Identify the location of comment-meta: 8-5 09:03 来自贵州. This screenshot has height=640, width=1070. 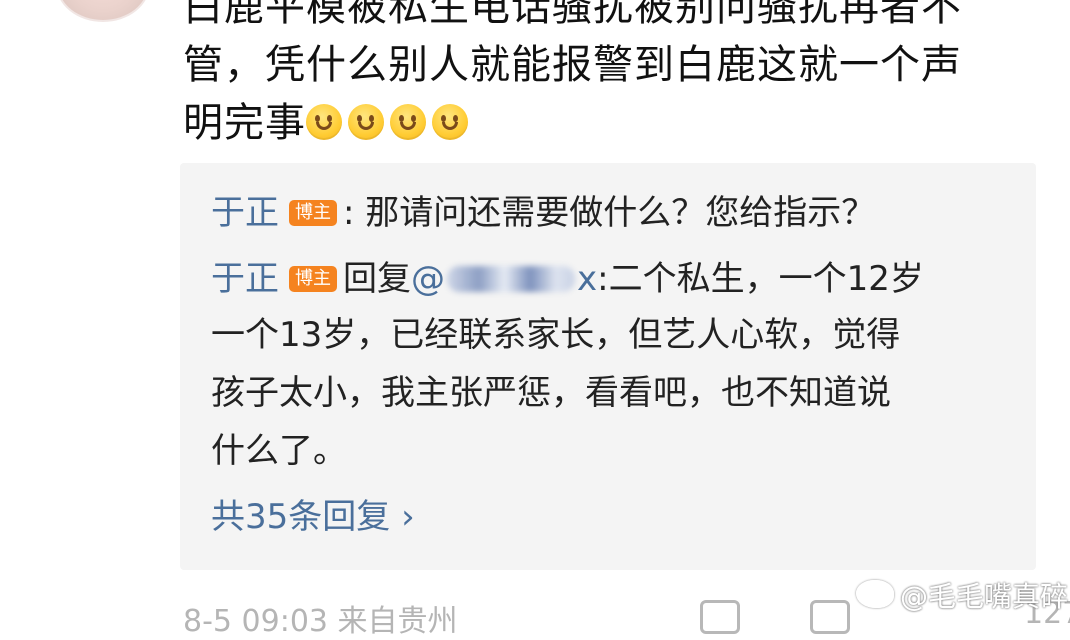
(320, 621).